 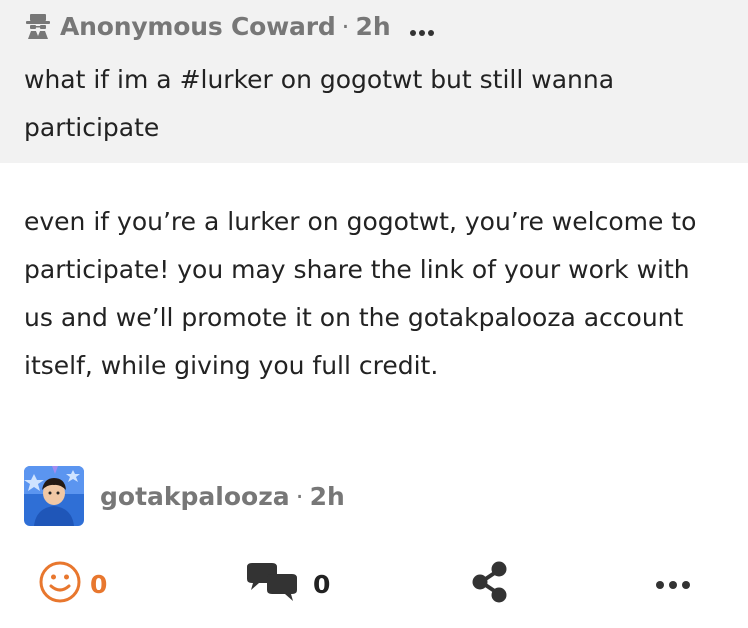 I want to click on more-options-button, so click(x=673, y=584).